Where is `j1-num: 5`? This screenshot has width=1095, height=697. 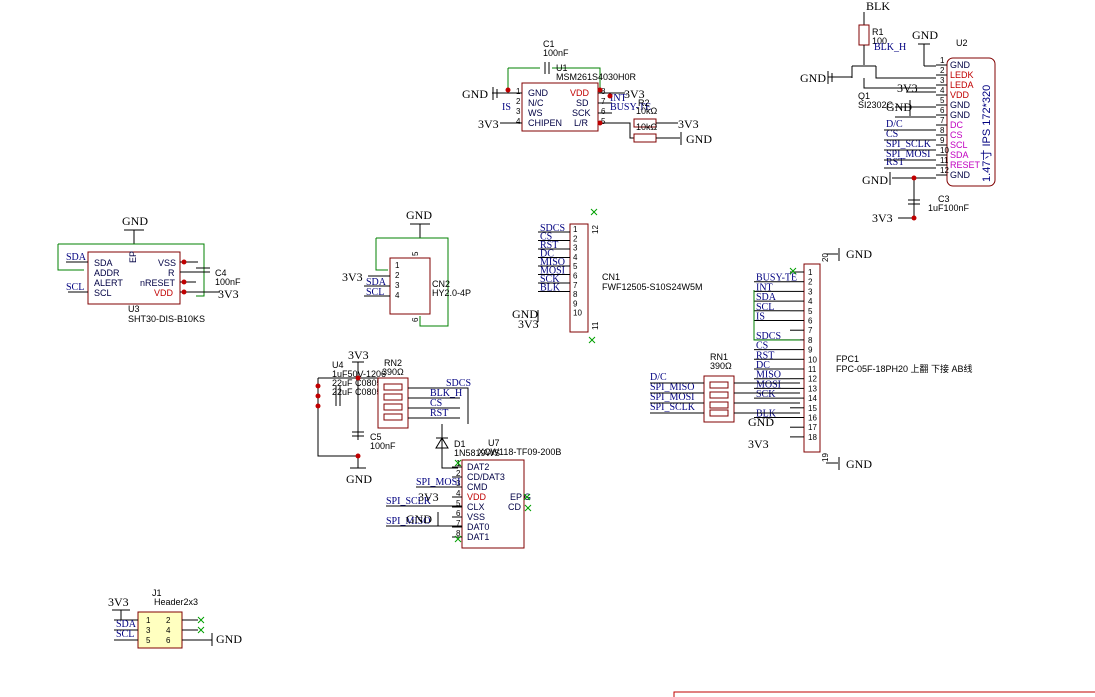
j1-num: 5 is located at coordinates (148, 640).